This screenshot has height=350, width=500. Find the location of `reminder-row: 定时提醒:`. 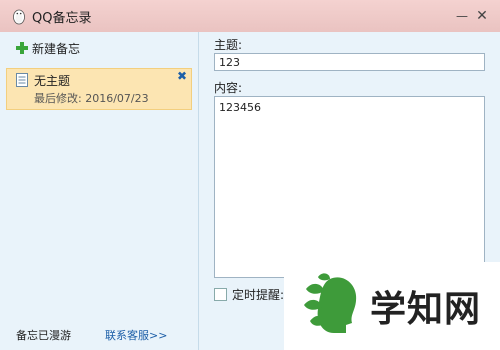

reminder-row: 定时提醒: is located at coordinates (249, 294).